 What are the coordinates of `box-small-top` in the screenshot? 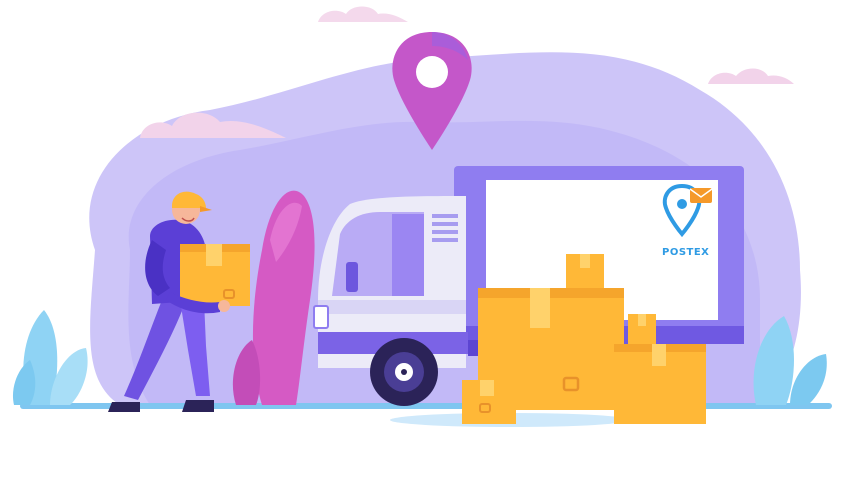 It's located at (585, 271).